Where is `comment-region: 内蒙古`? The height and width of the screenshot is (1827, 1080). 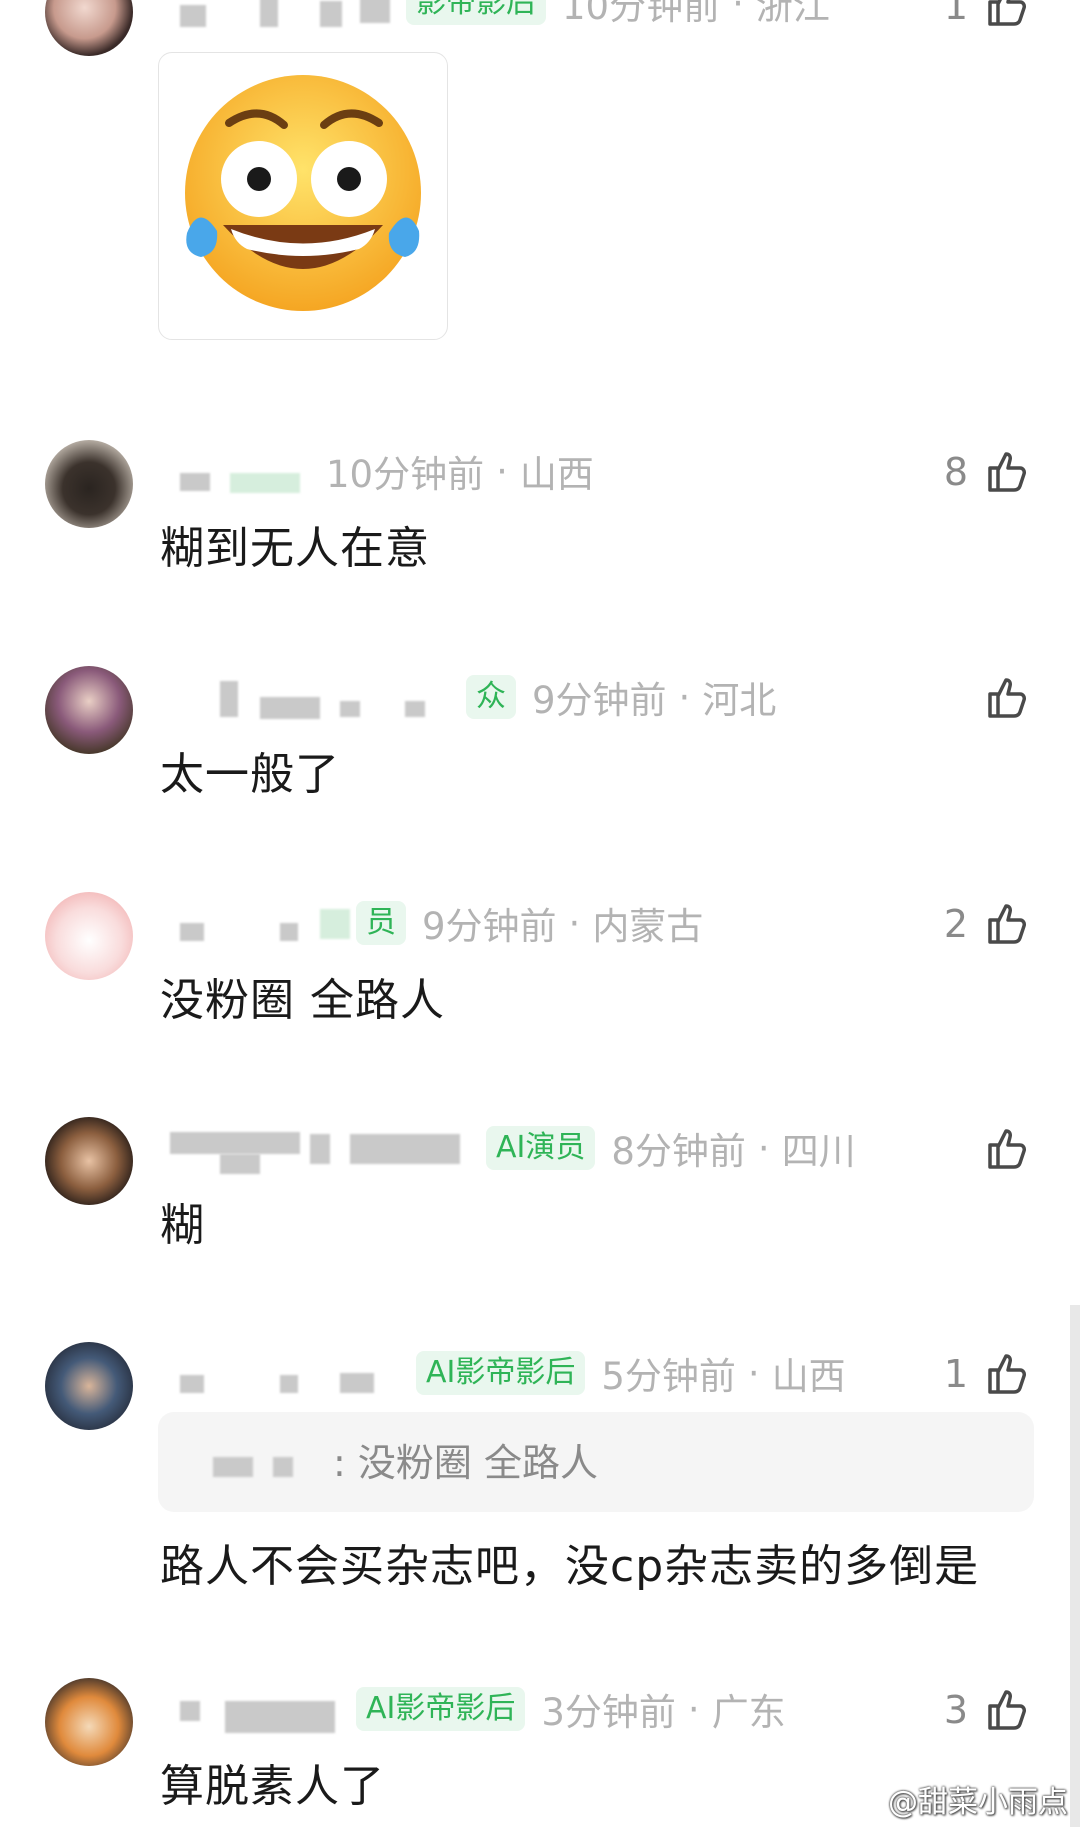
comment-region: 内蒙古 is located at coordinates (648, 926).